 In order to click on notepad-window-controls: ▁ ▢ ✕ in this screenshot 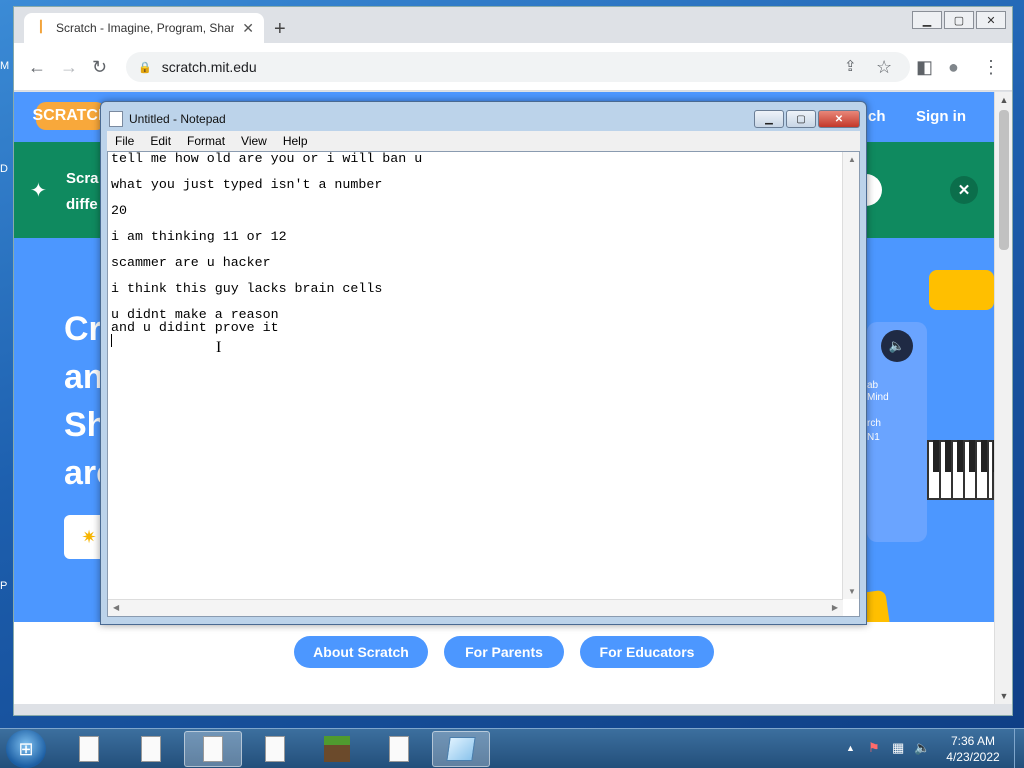, I will do `click(807, 119)`.